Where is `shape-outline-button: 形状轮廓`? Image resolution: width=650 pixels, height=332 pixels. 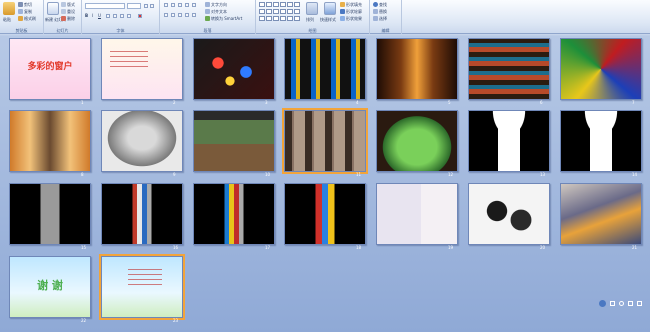
shape-outline-button: 形状轮廓 is located at coordinates (351, 11).